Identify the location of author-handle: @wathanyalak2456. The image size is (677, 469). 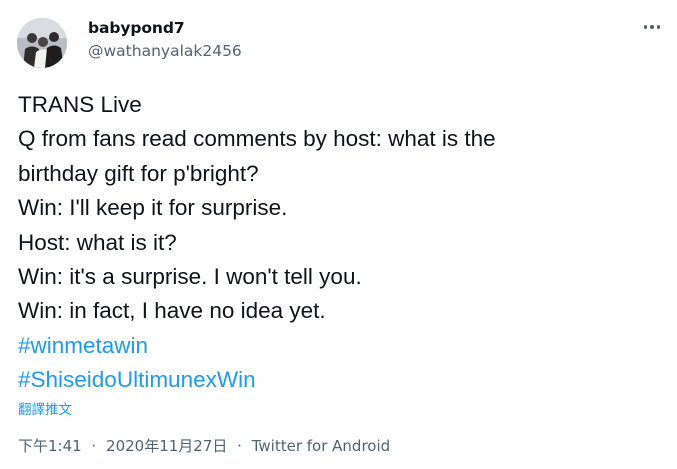
(165, 51).